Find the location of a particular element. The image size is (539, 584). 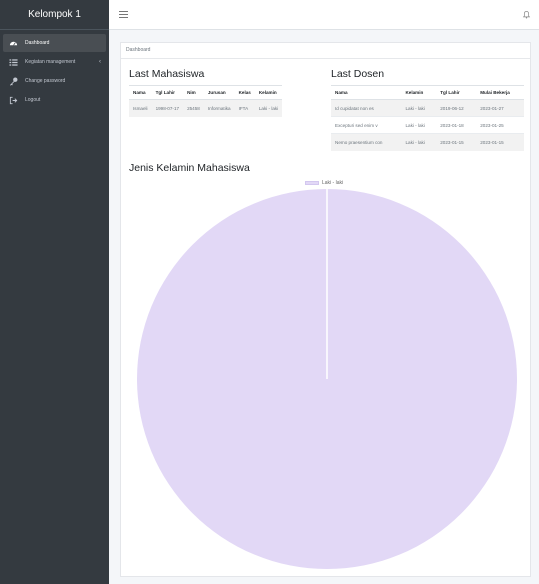

sidebar-item-label: Dashboard is located at coordinates (37, 43).